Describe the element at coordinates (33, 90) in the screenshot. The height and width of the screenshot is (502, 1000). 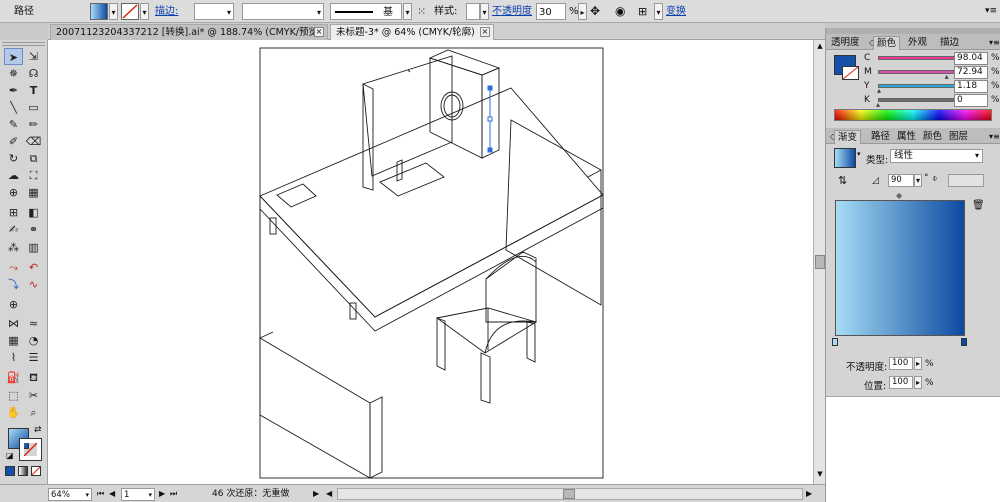
I see `type-tool-icon: T` at that location.